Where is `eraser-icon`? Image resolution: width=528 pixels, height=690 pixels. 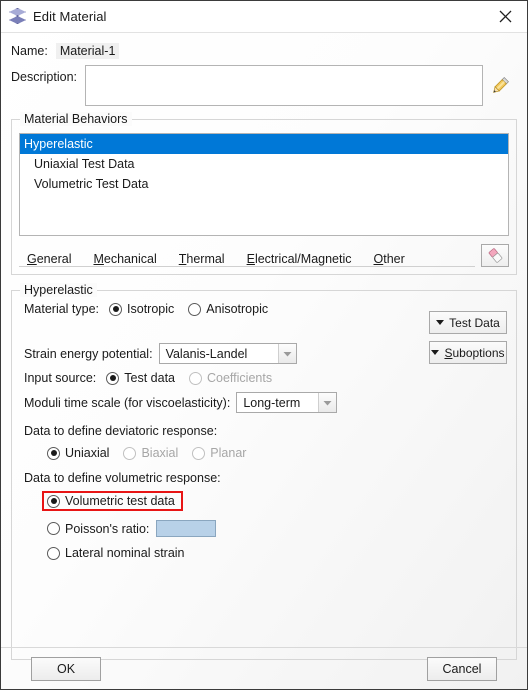
eraser-icon is located at coordinates (495, 255).